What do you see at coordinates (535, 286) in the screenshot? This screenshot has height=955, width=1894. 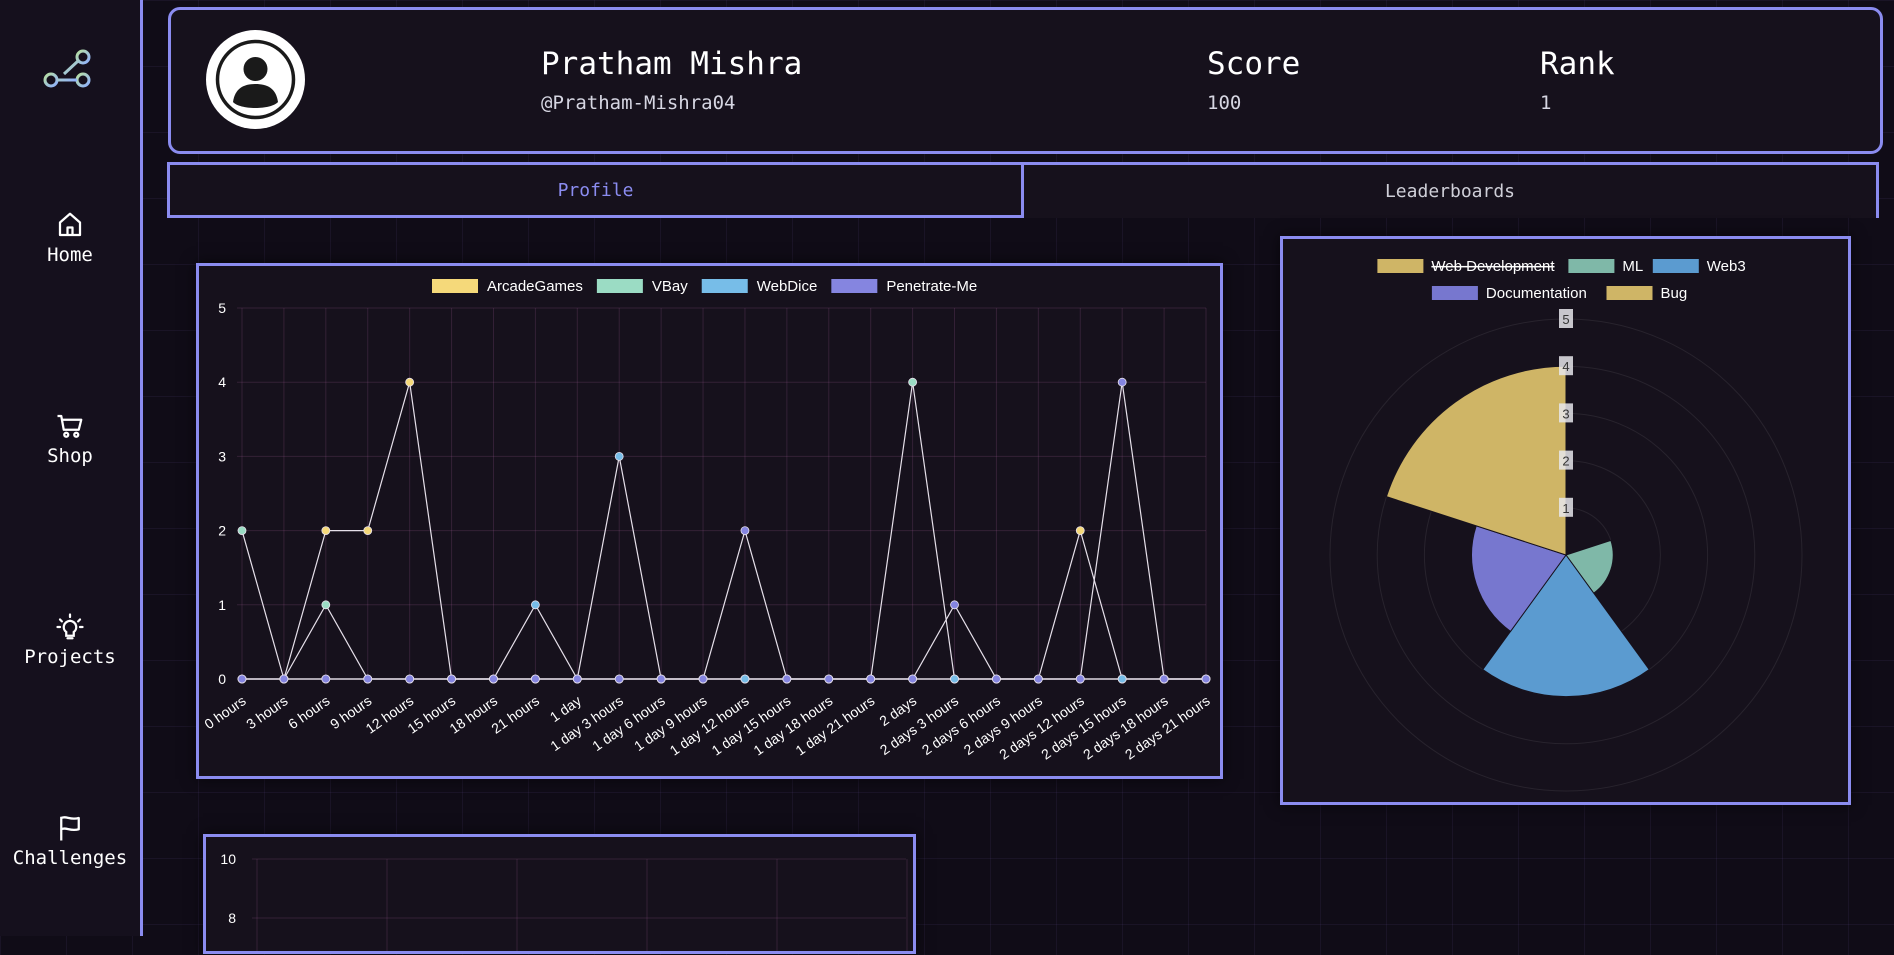 I see `legend-label: ArcadeGames` at bounding box center [535, 286].